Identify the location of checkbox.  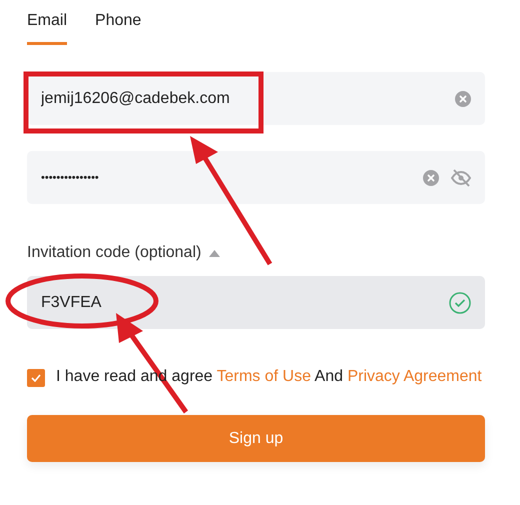
(36, 378).